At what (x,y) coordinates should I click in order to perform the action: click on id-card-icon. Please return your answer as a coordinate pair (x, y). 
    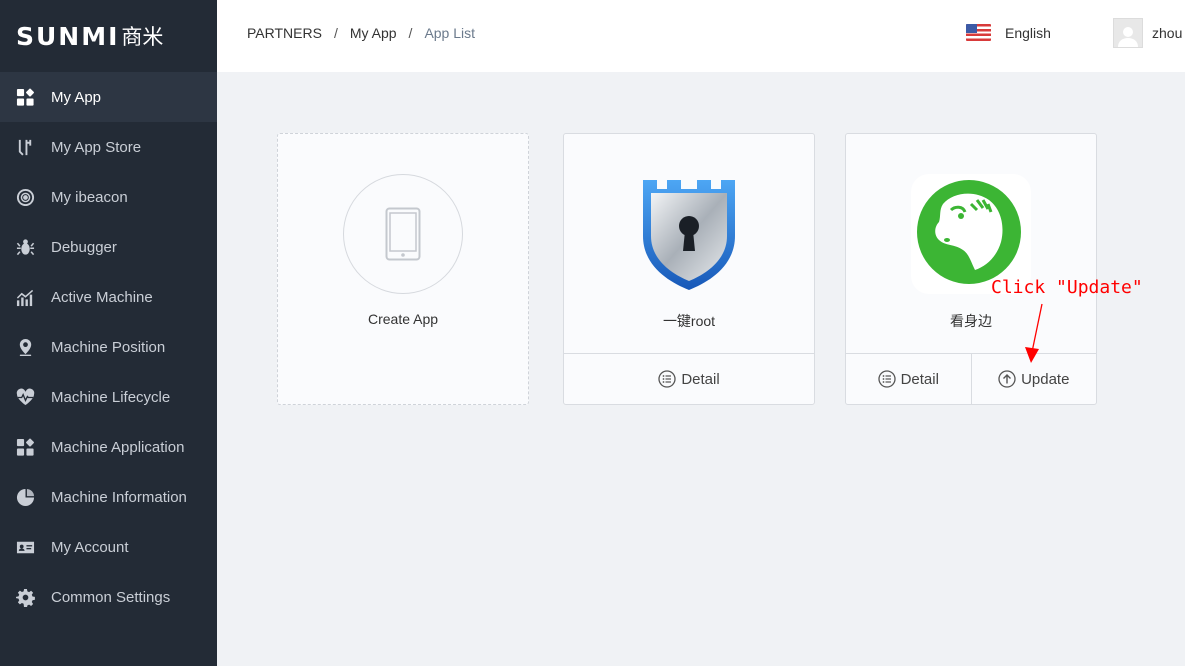
    Looking at the image, I should click on (25, 547).